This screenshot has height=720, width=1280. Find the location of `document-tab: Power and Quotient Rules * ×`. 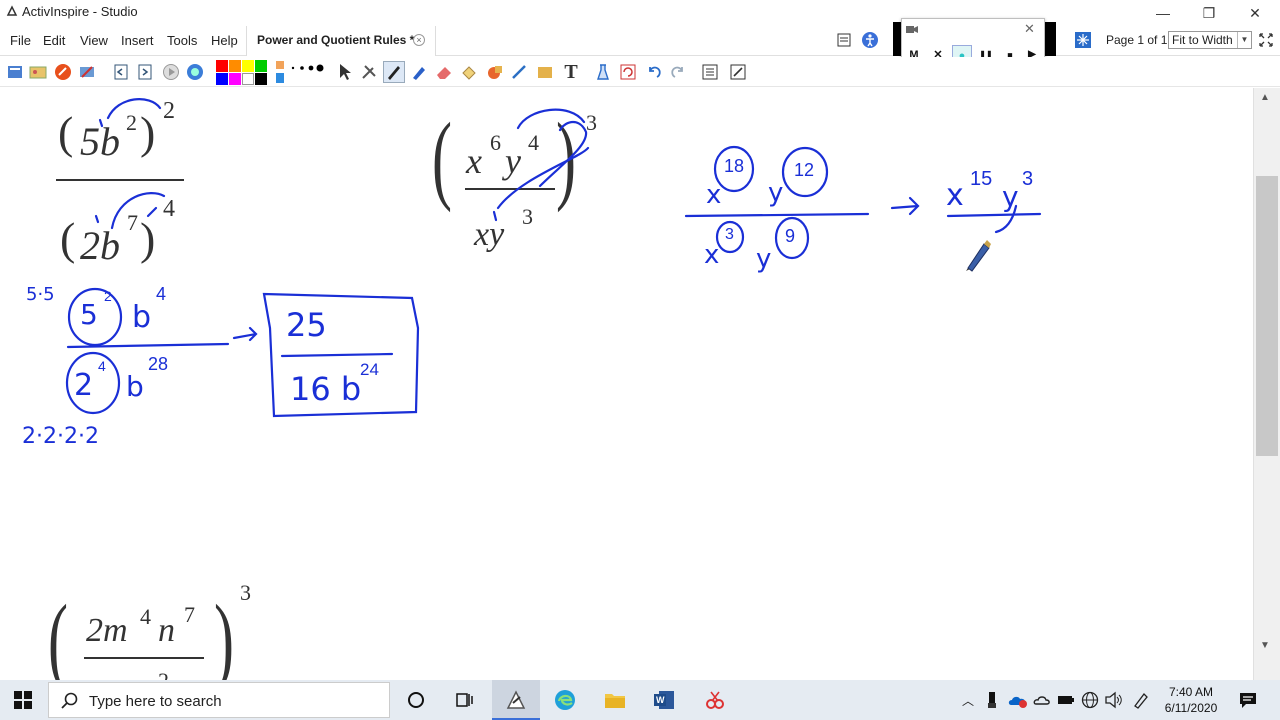

document-tab: Power and Quotient Rules * × is located at coordinates (341, 41).